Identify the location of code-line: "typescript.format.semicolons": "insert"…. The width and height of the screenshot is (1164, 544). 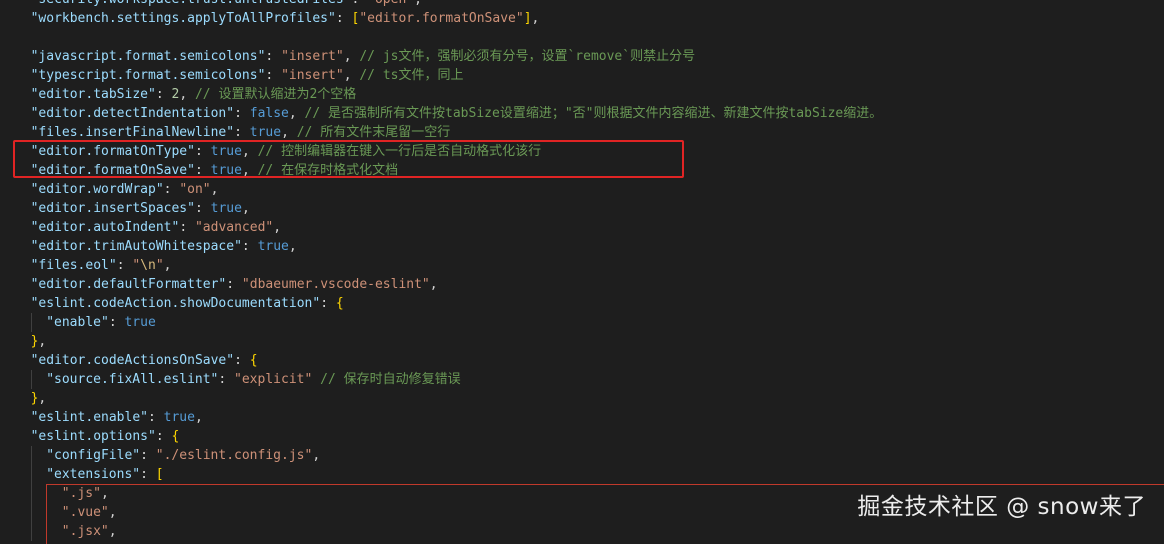
(582, 75).